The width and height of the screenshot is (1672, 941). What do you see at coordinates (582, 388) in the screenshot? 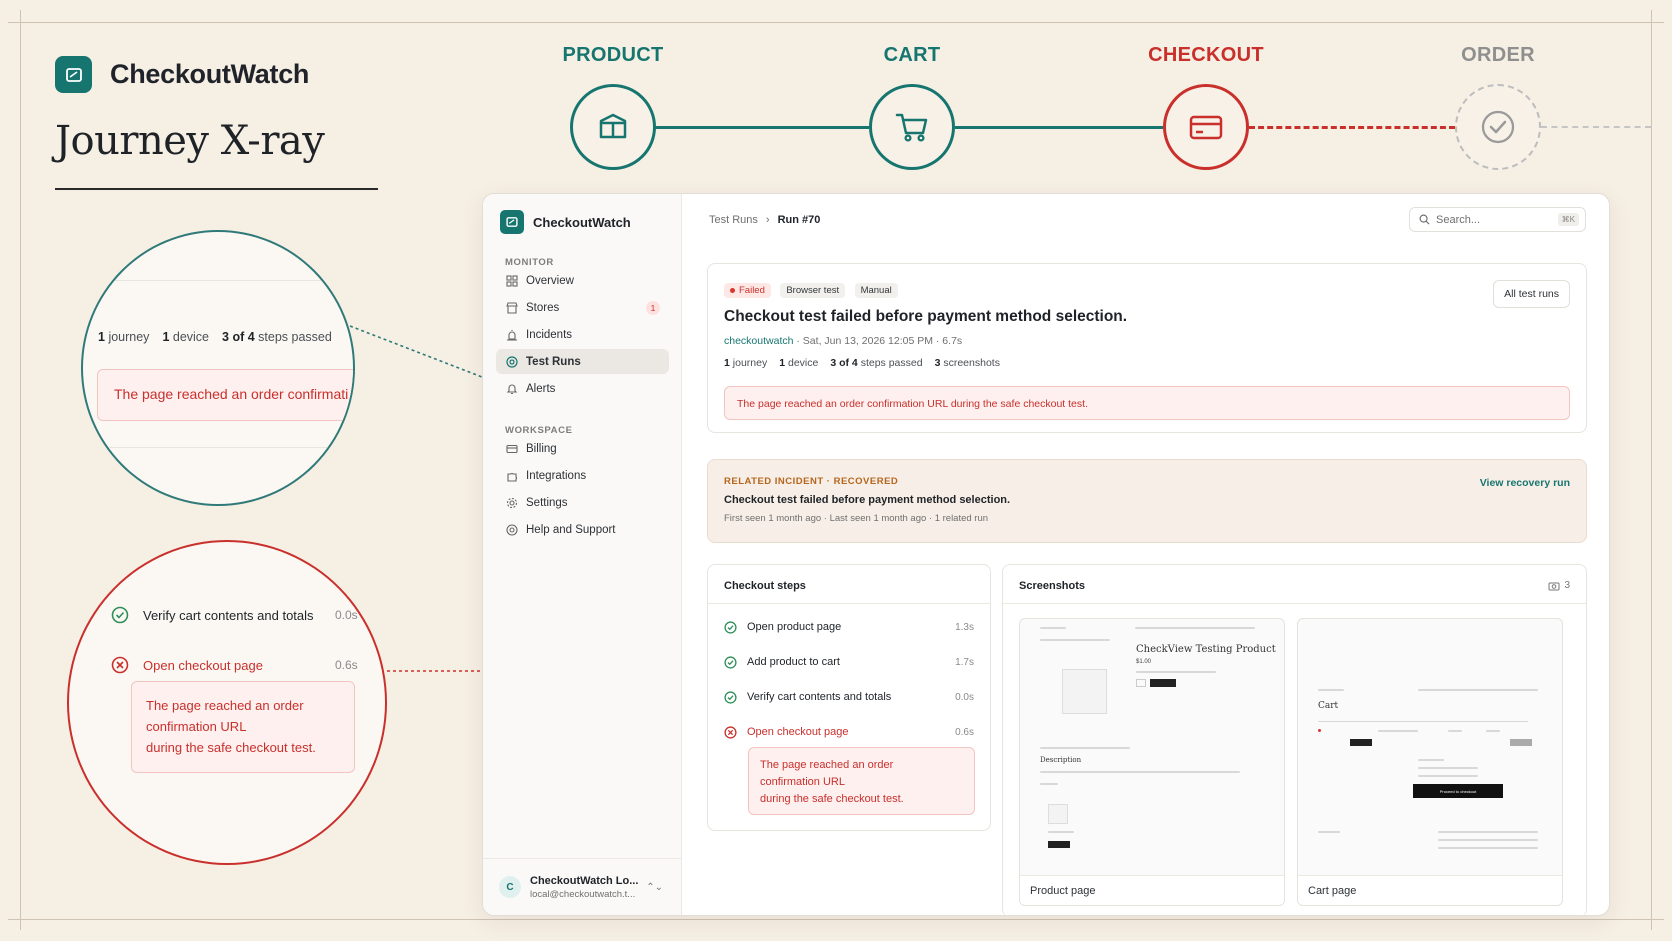
I see `sidebar-item-alerts: Alerts` at bounding box center [582, 388].